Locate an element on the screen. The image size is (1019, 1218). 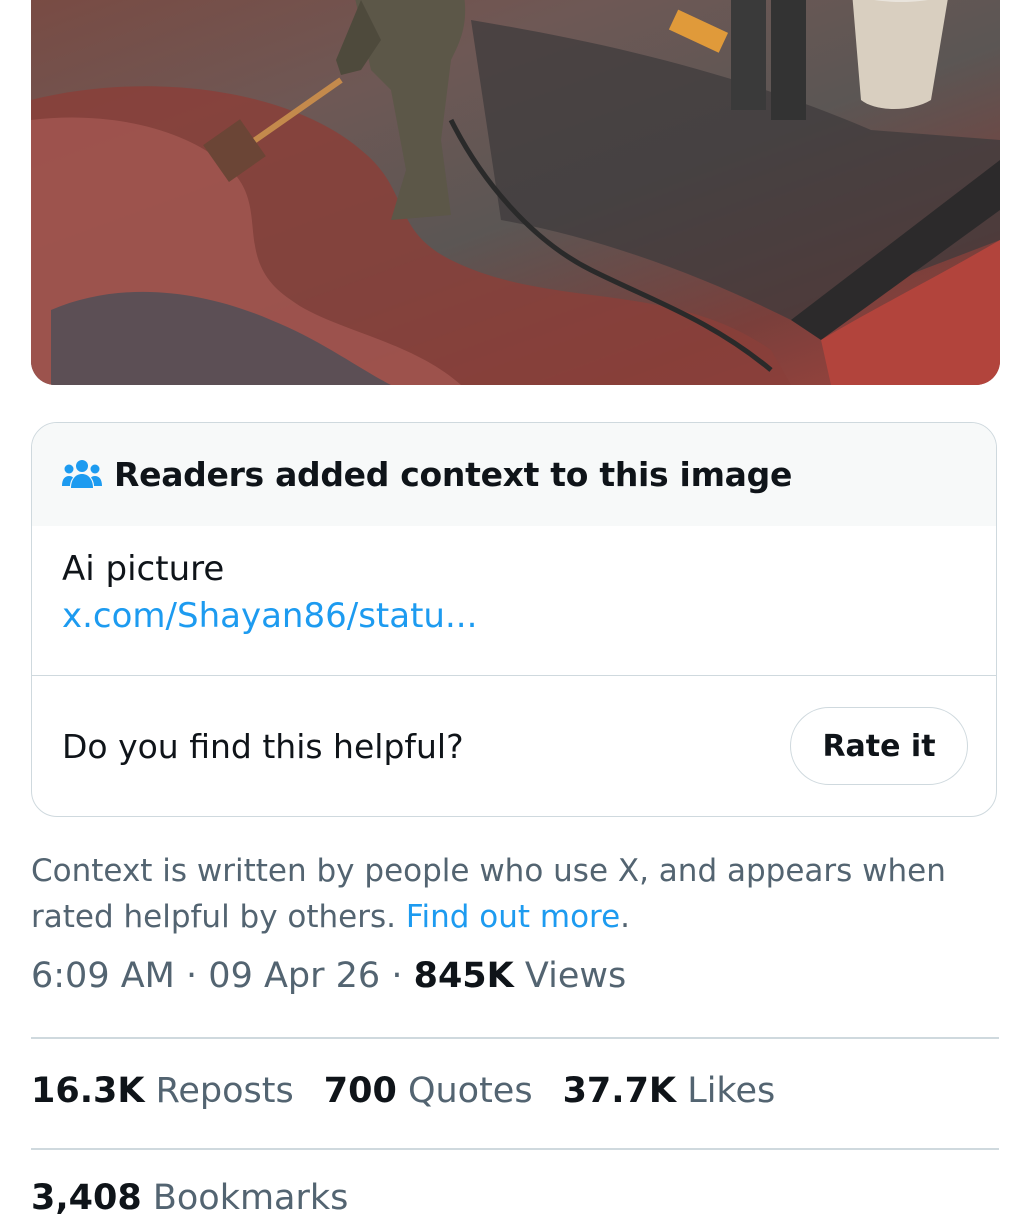
quotes-label: Quotes is located at coordinates (470, 1091).